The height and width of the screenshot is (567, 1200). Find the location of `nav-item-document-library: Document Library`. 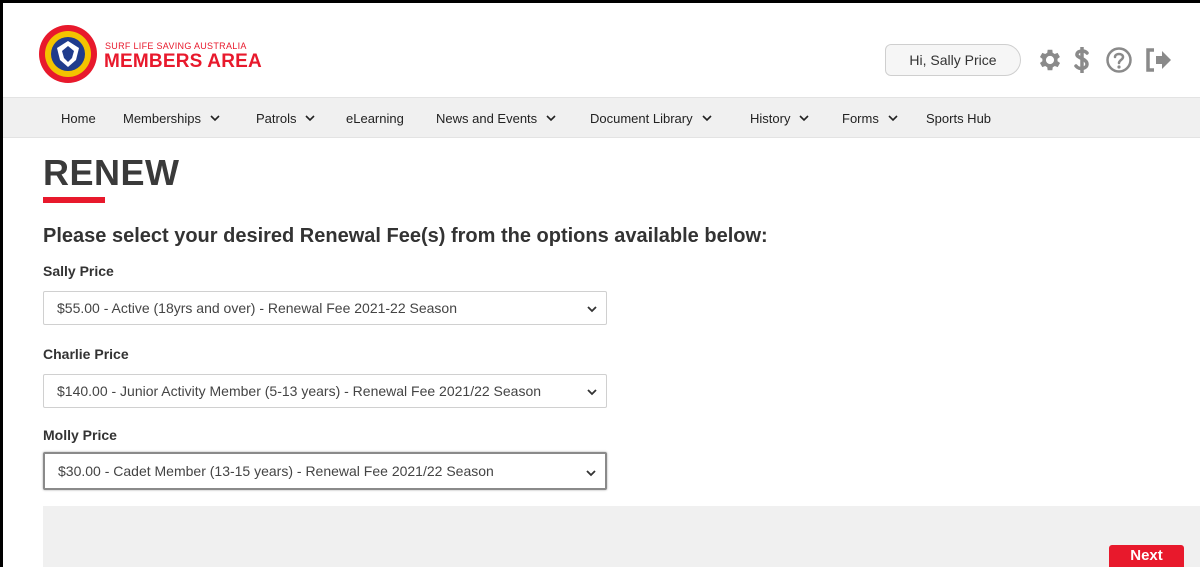

nav-item-document-library: Document Library is located at coordinates (651, 118).